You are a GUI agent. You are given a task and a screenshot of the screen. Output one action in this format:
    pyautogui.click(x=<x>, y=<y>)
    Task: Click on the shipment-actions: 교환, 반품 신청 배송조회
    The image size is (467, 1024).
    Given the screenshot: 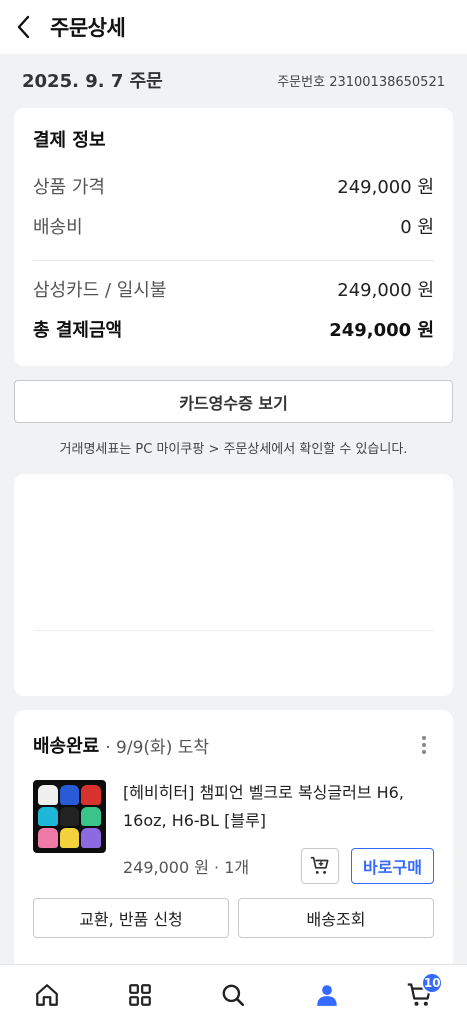 What is the action you would take?
    pyautogui.click(x=233, y=918)
    